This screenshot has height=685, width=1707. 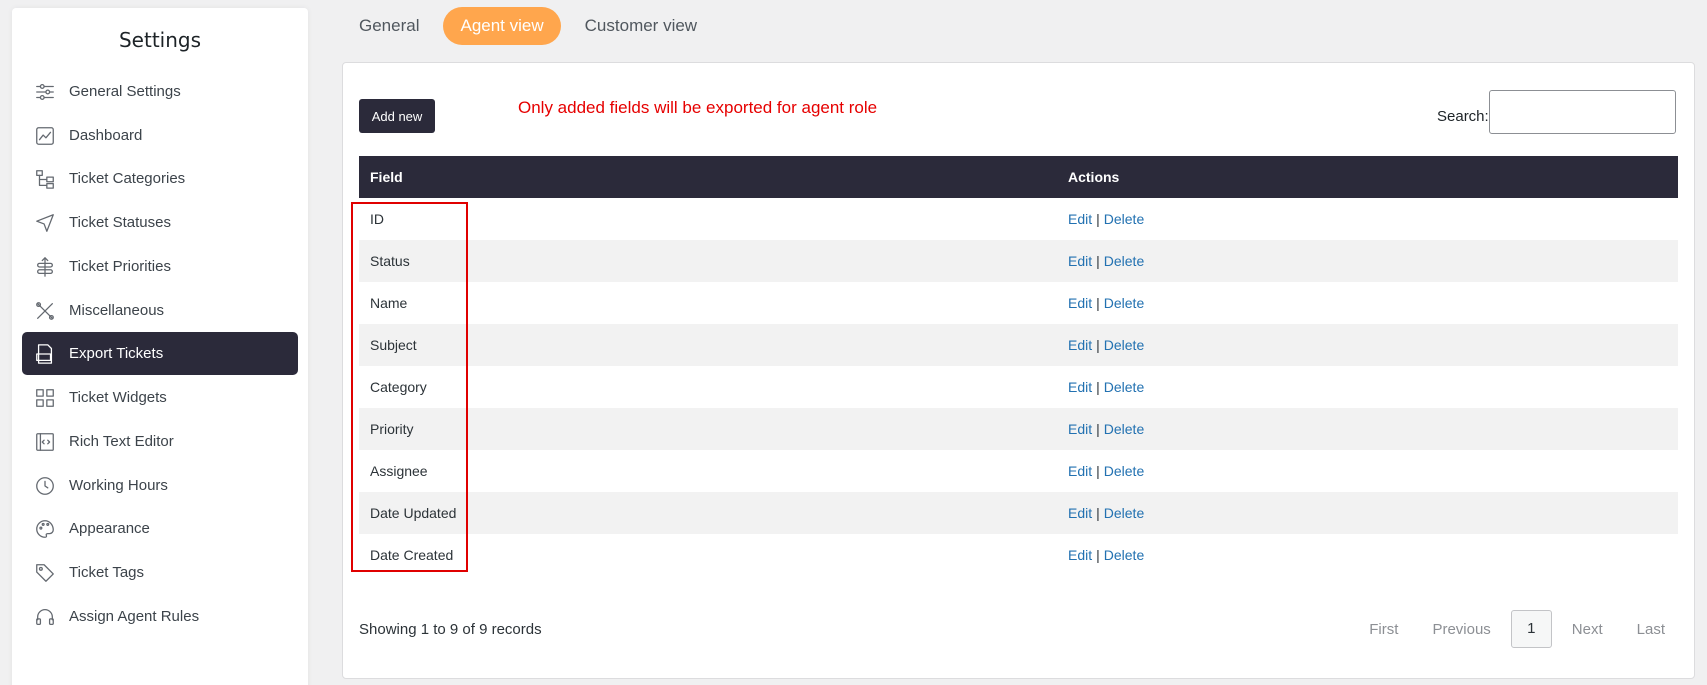 I want to click on sidebar-item-ticket-statuses: Ticket Statuses, so click(x=160, y=222).